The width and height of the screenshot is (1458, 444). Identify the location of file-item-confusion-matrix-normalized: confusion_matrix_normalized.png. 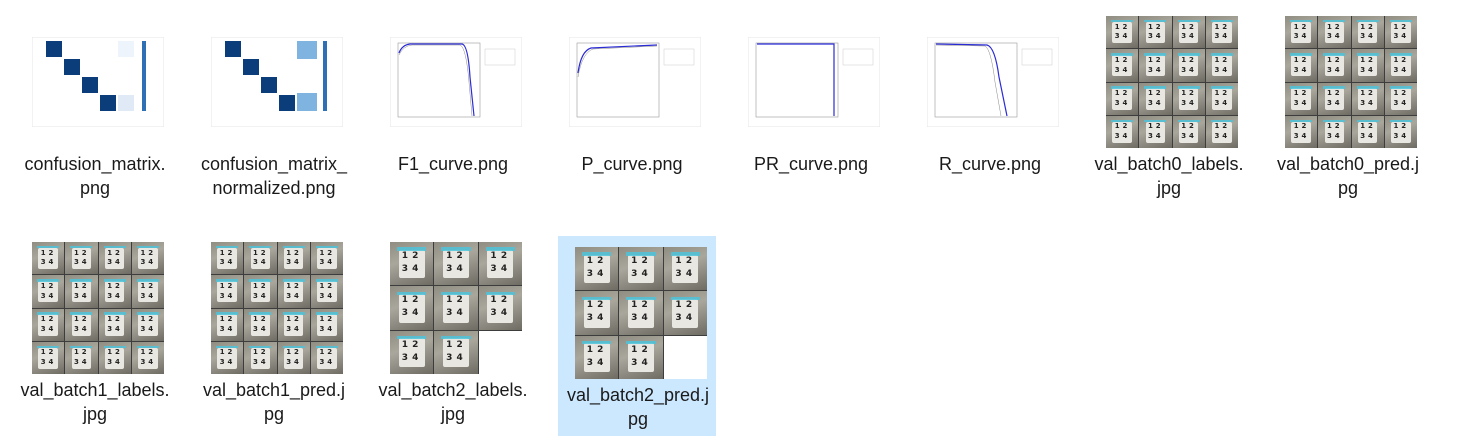
(274, 106).